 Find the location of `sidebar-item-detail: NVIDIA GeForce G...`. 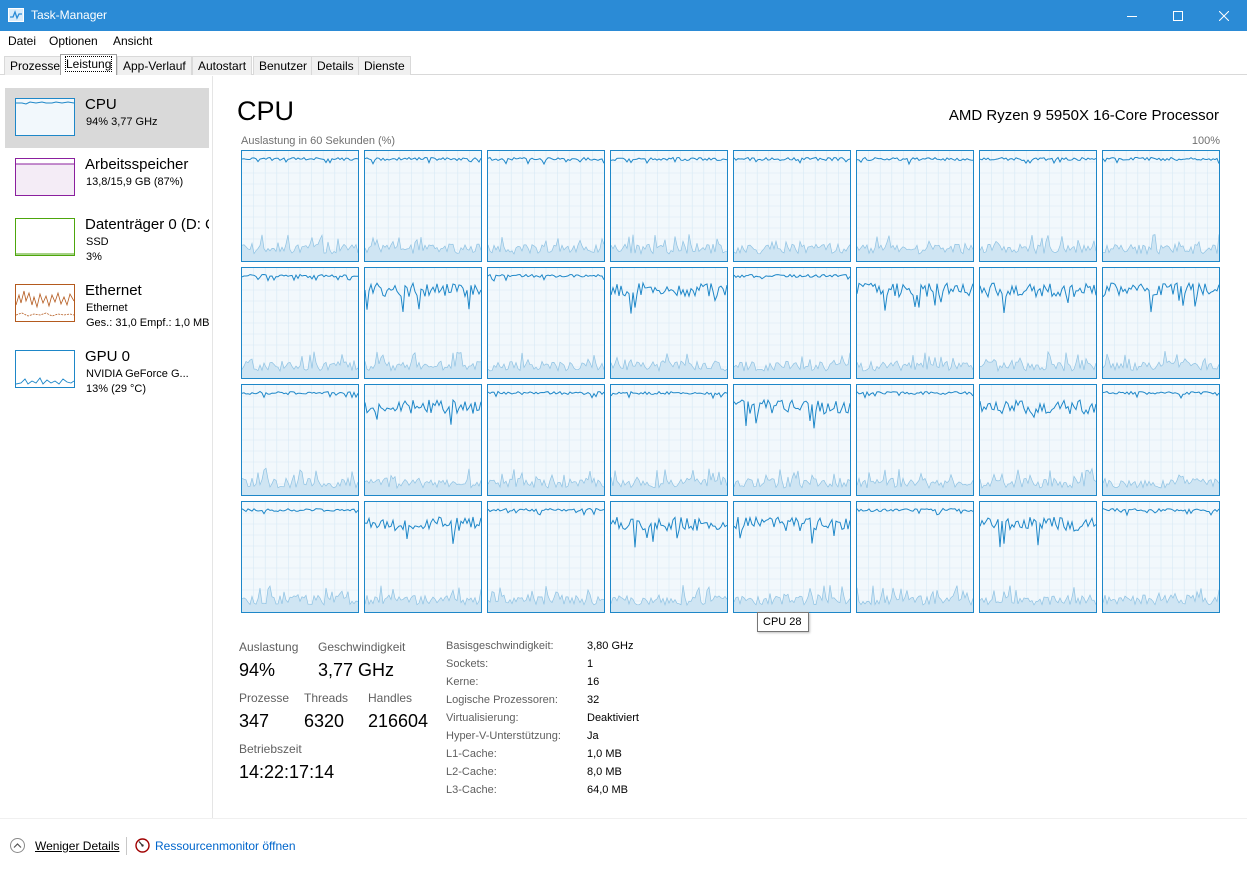

sidebar-item-detail: NVIDIA GeForce G... is located at coordinates (137, 374).